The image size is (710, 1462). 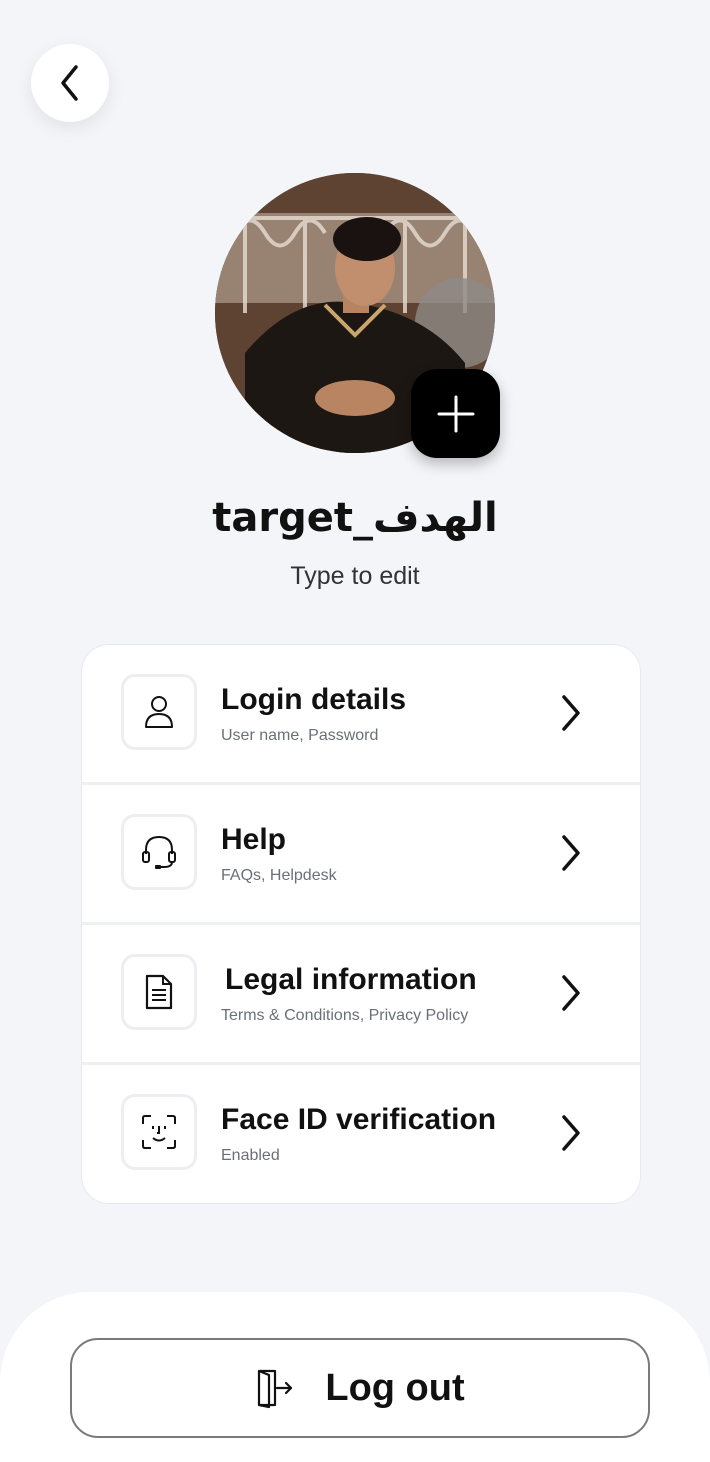 I want to click on plus-icon, so click(x=455, y=413).